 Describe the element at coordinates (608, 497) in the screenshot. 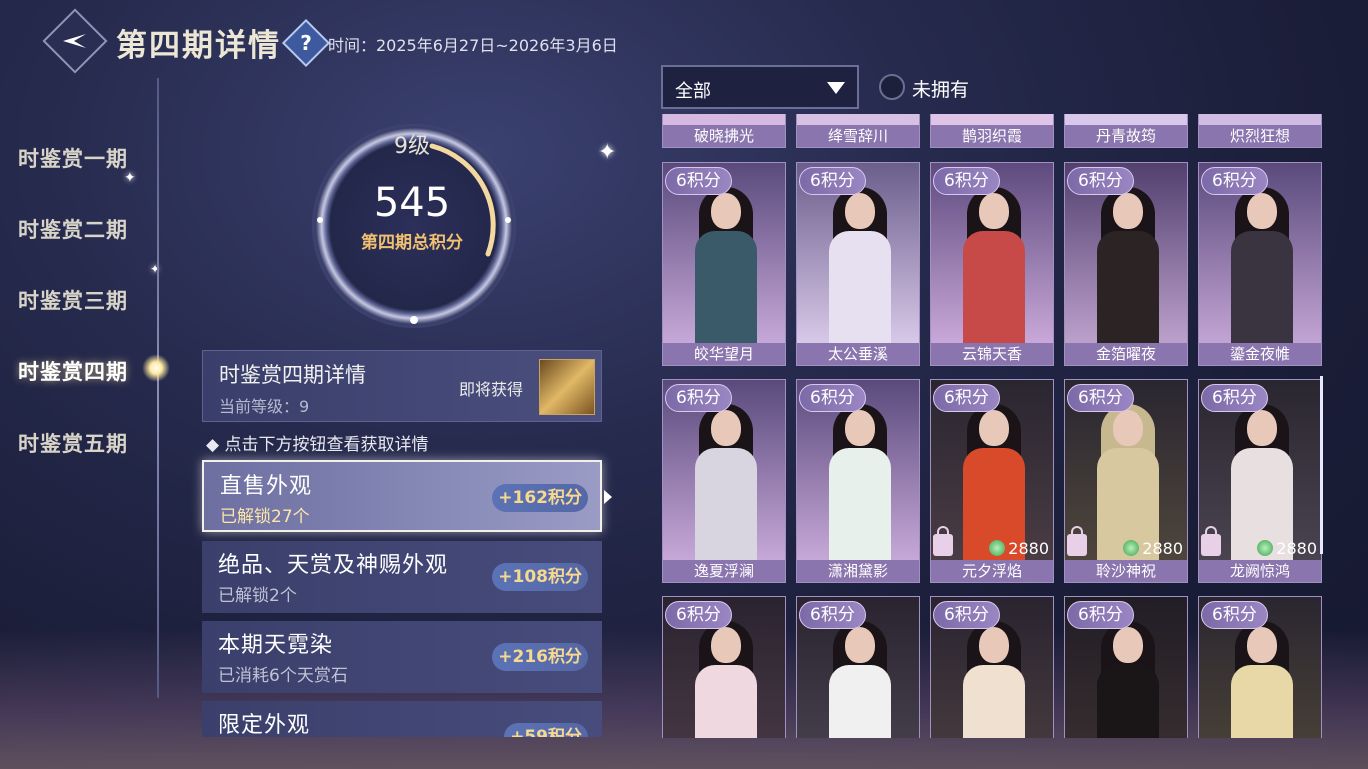

I see `selected-arrow-icon` at that location.